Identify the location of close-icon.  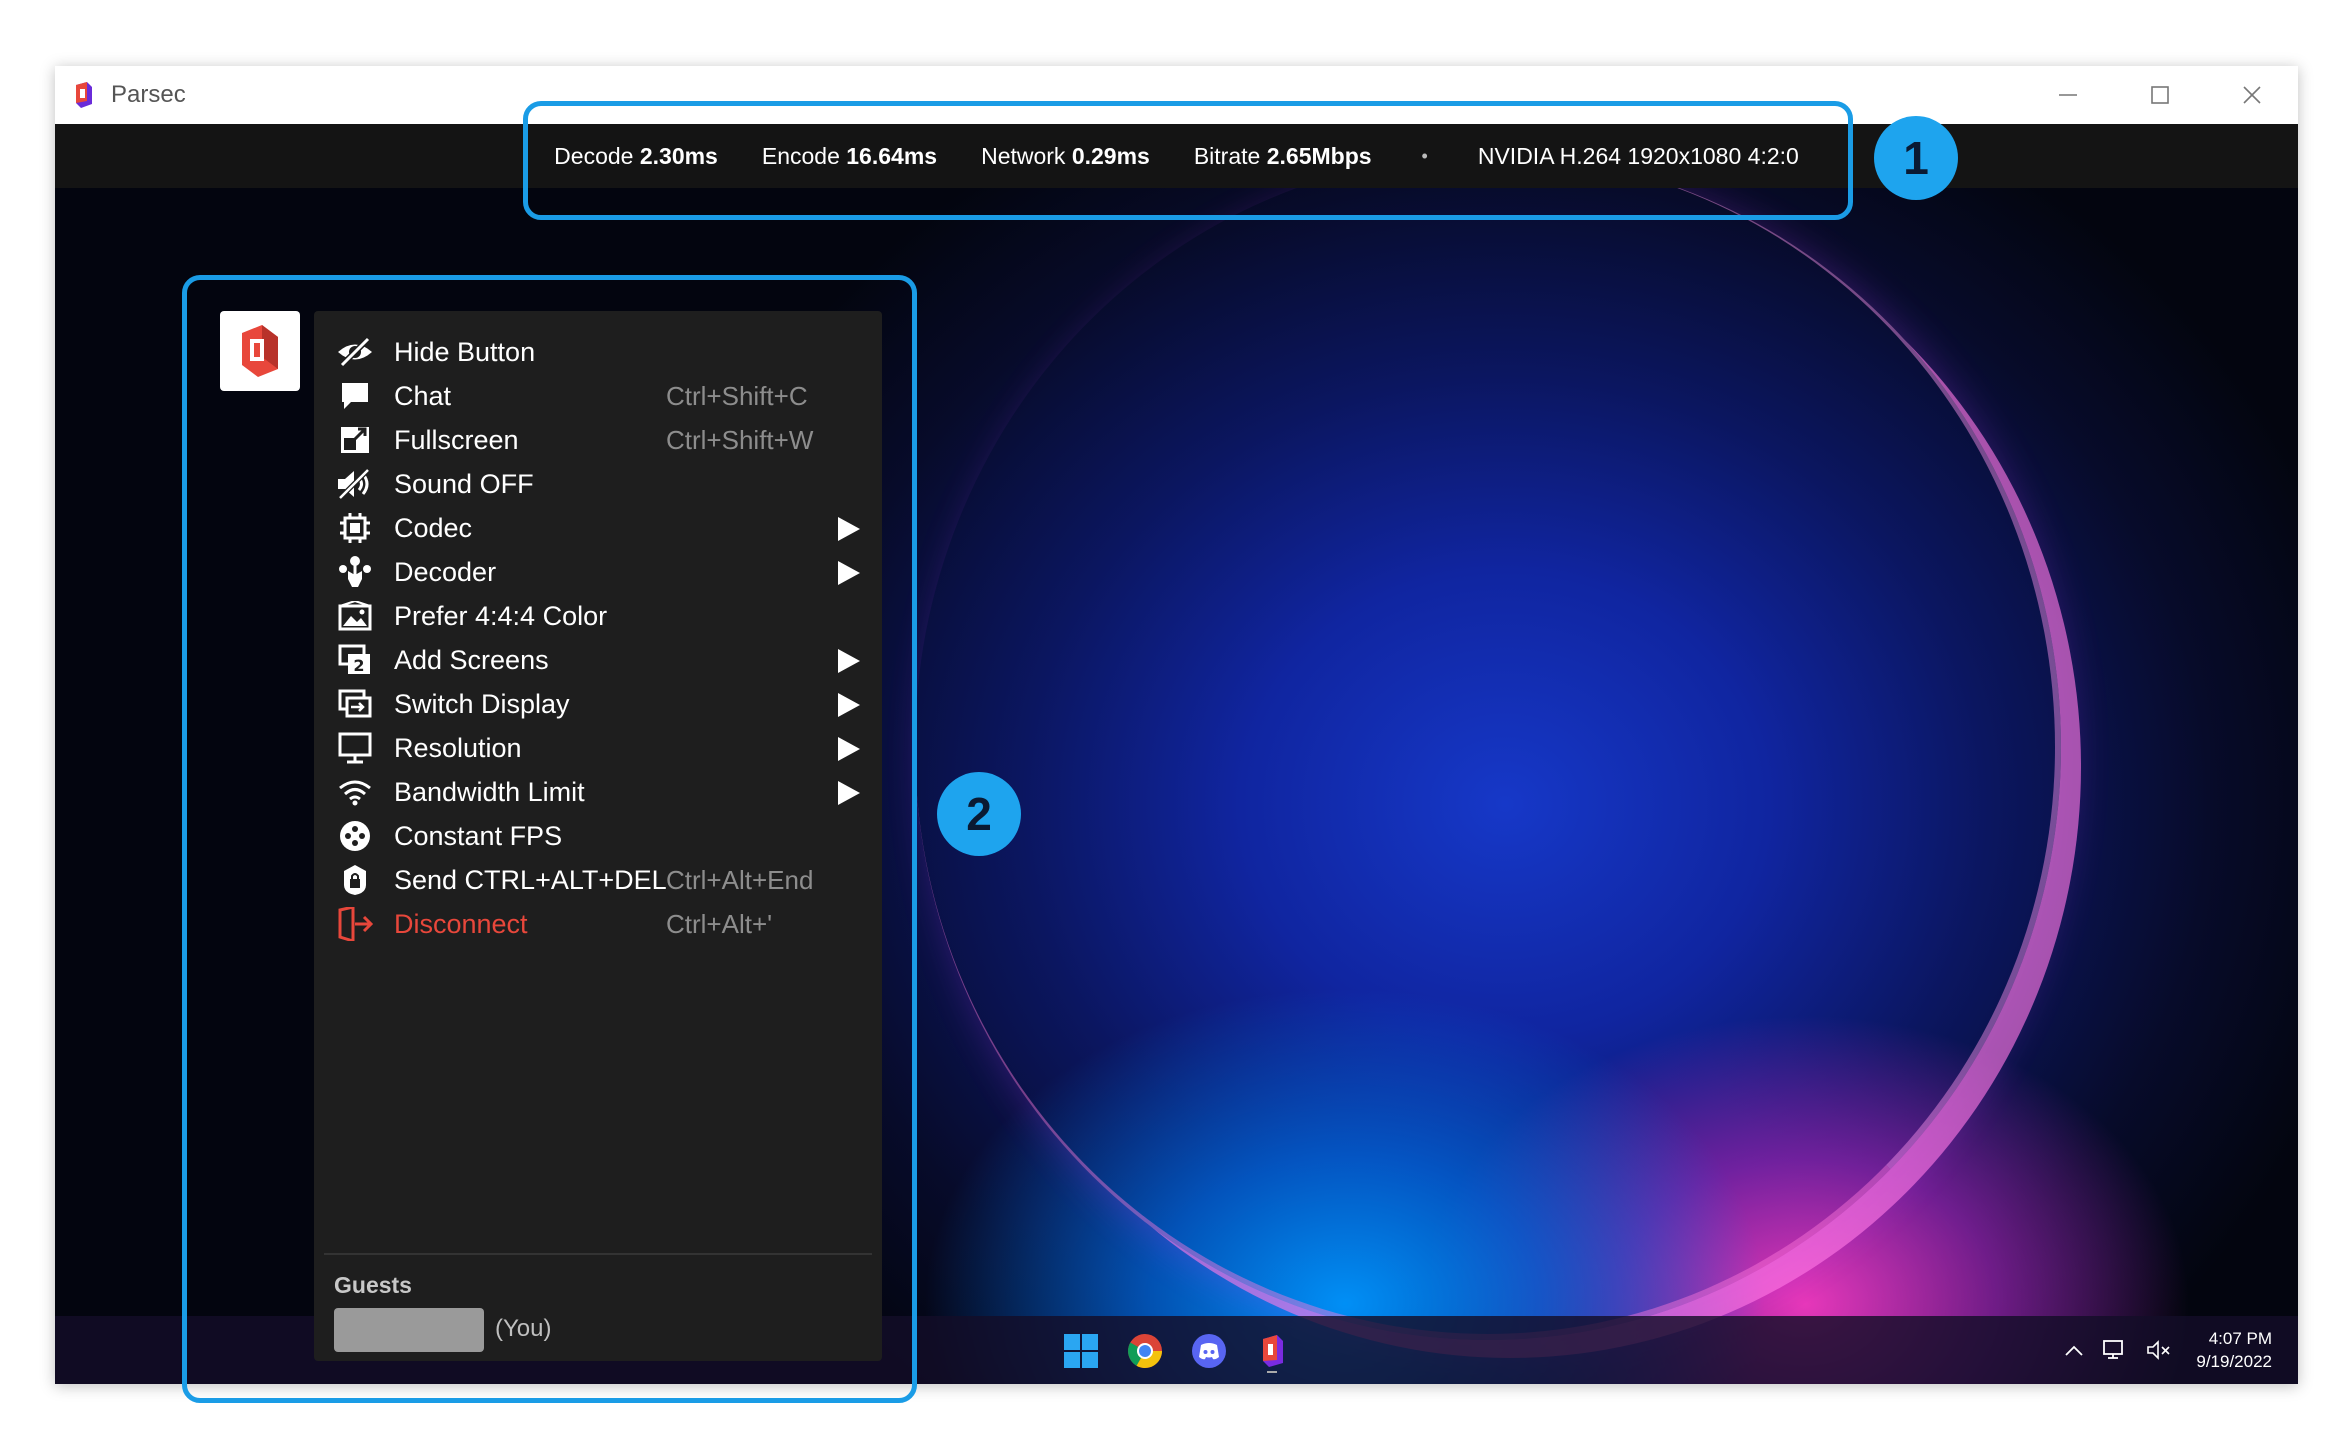
(2252, 95).